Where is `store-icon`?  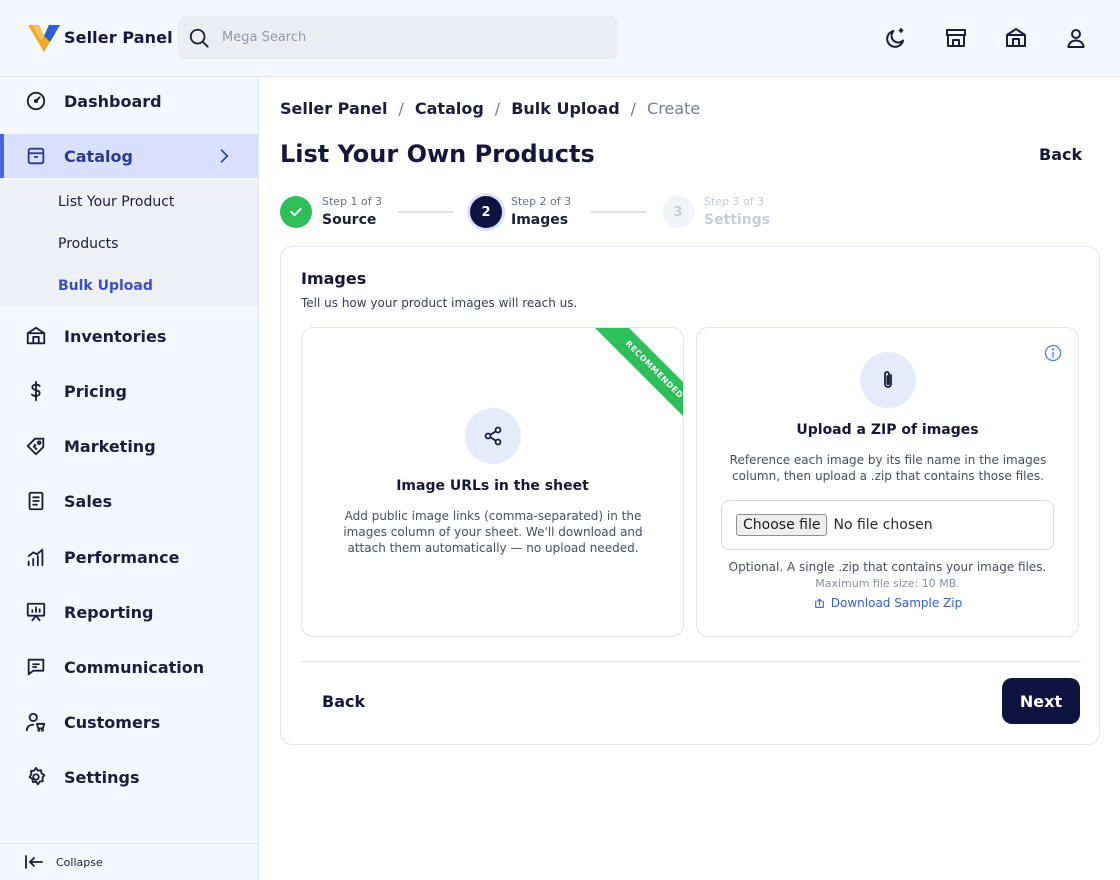 store-icon is located at coordinates (1016, 38).